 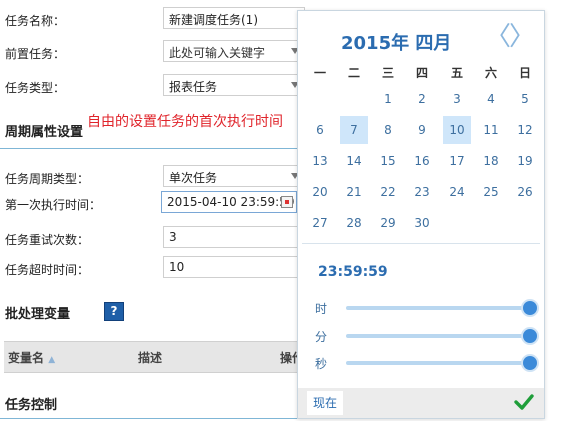 What do you see at coordinates (193, 87) in the screenshot?
I see `task-type-value: 报表任务` at bounding box center [193, 87].